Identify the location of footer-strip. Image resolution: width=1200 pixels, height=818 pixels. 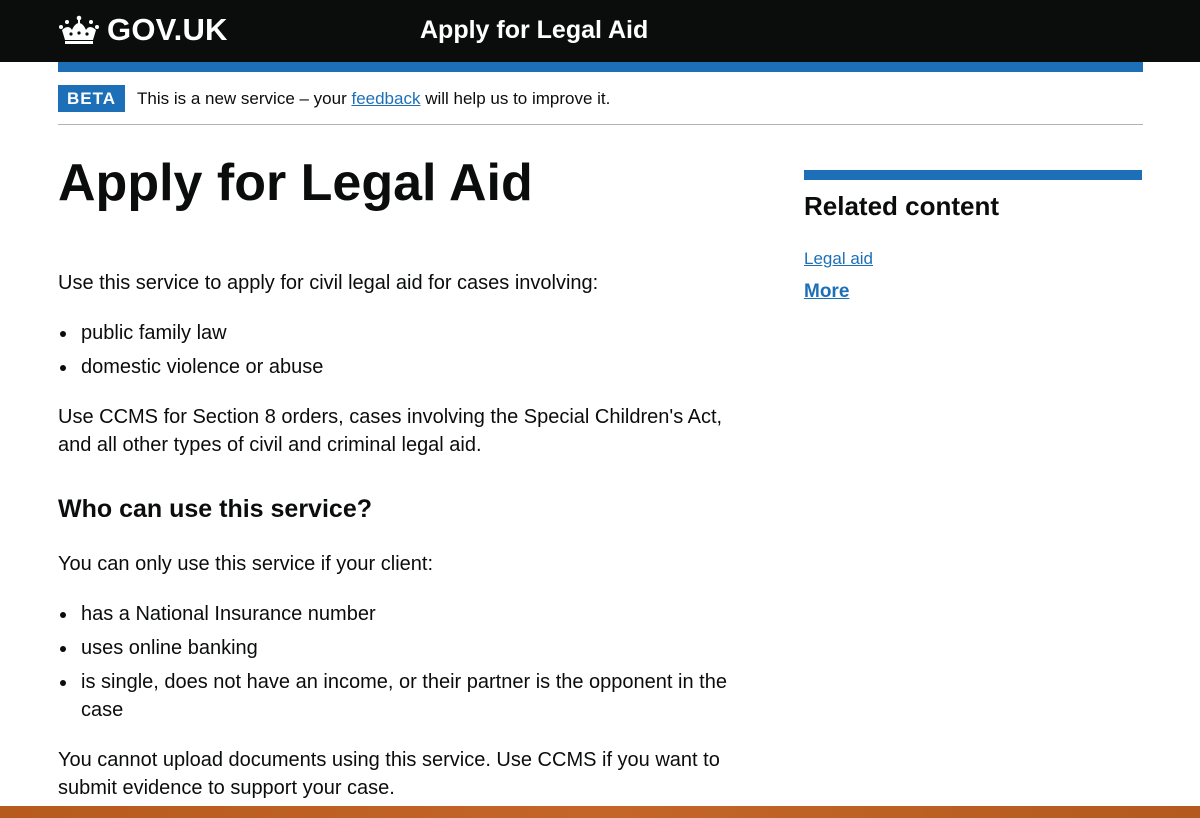
(600, 812).